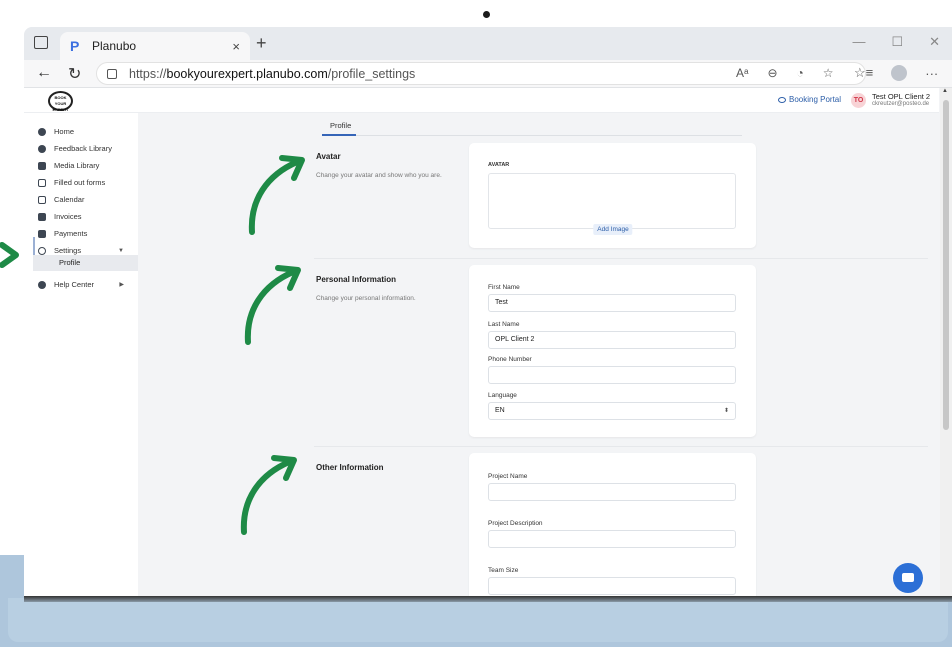  I want to click on sidebar-item-help-center: Help Center ▶, so click(81, 284).